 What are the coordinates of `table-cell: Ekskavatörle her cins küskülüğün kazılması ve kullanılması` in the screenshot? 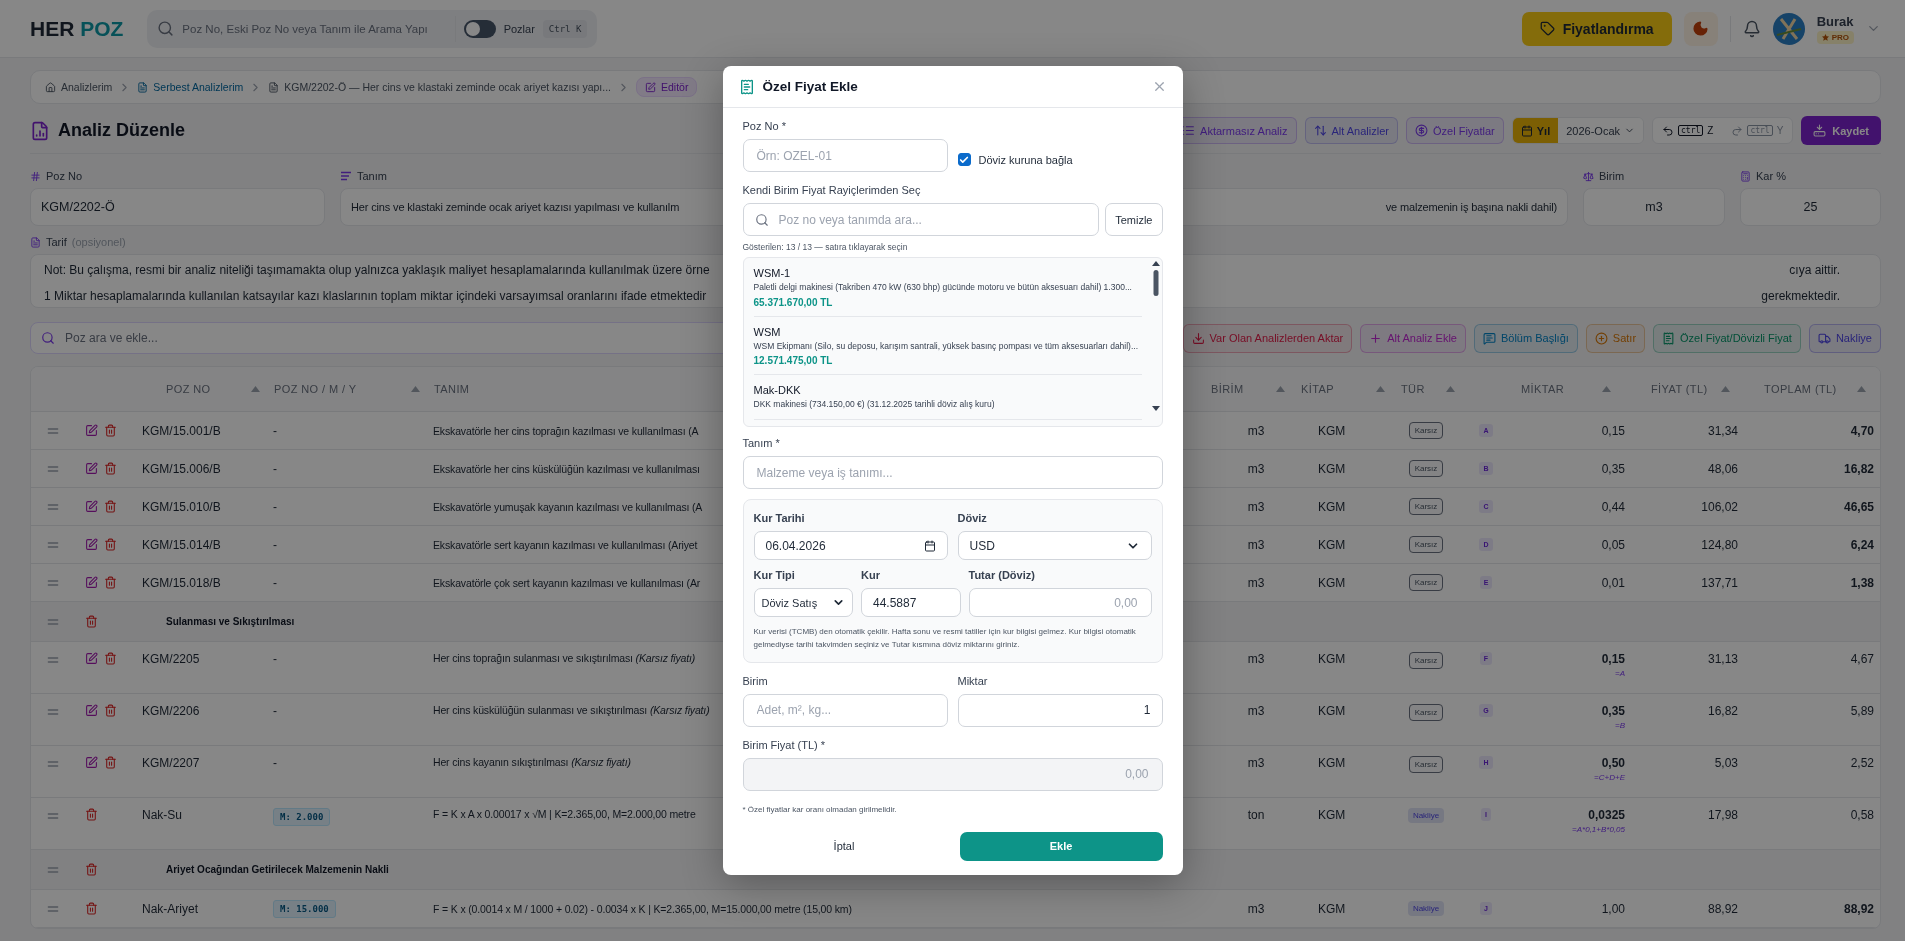 It's located at (566, 468).